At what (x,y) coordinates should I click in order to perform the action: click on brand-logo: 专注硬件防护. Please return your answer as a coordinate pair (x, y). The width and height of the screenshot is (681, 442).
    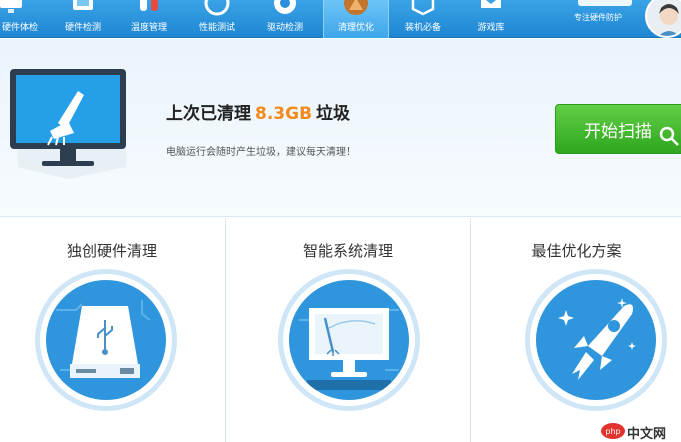
    Looking at the image, I should click on (605, 19).